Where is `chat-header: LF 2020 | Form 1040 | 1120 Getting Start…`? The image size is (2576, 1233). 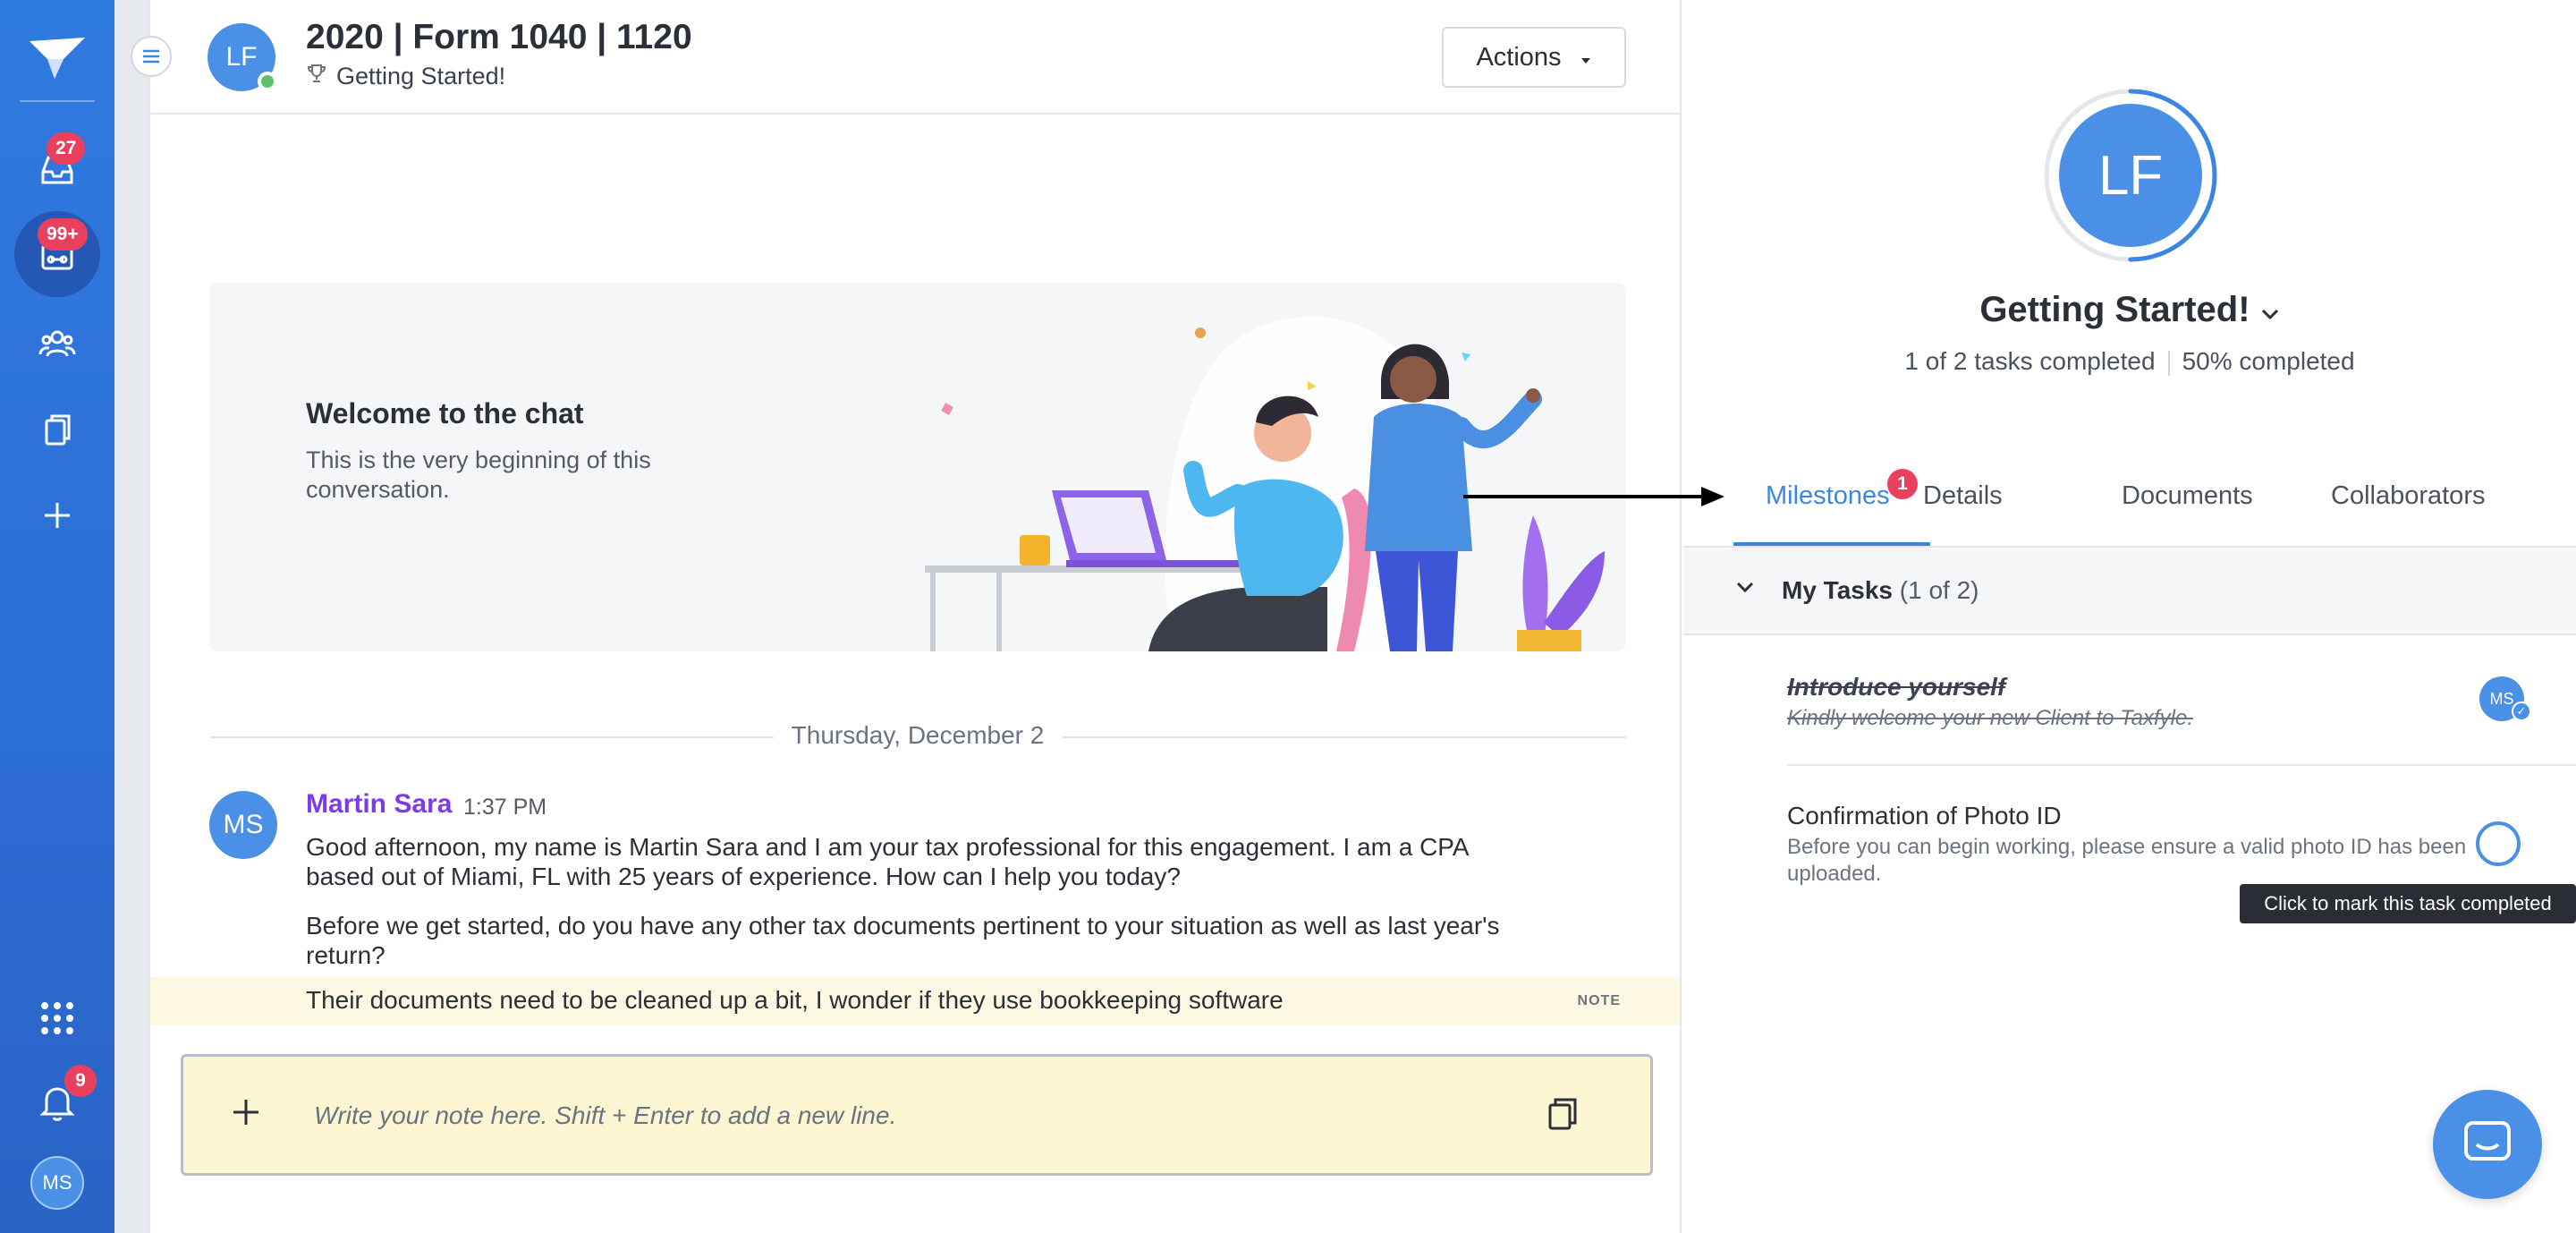 chat-header: LF 2020 | Form 1040 | 1120 Getting Start… is located at coordinates (905, 57).